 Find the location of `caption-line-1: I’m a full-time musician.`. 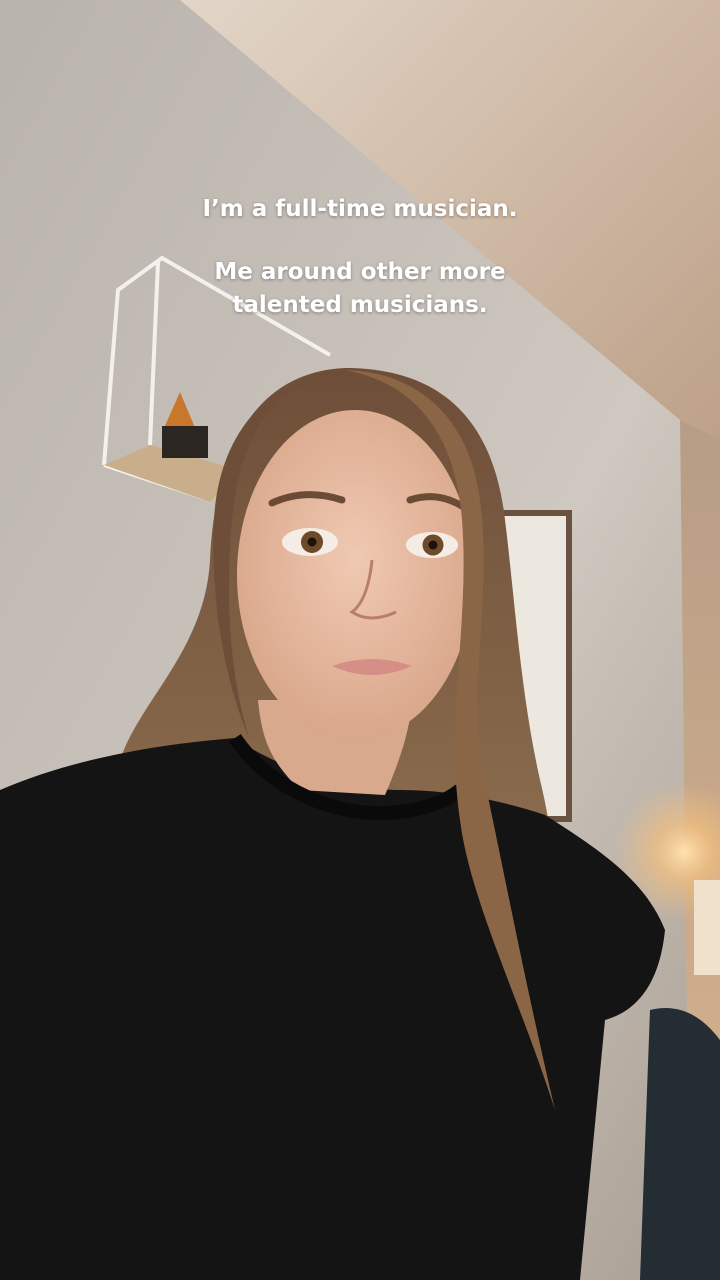

caption-line-1: I’m a full-time musician. is located at coordinates (360, 209).